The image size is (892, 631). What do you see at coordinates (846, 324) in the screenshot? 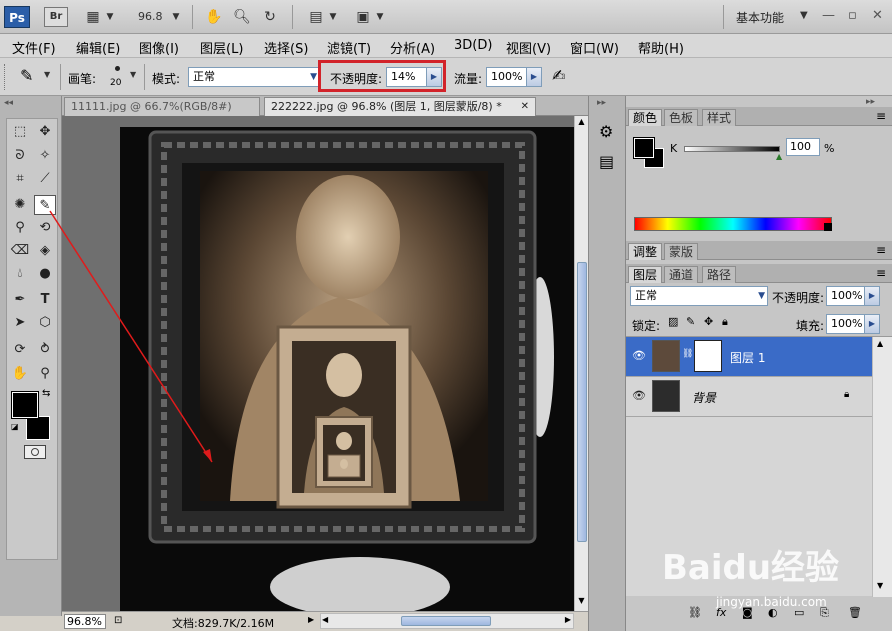
I see `fill-input: 100%` at bounding box center [846, 324].